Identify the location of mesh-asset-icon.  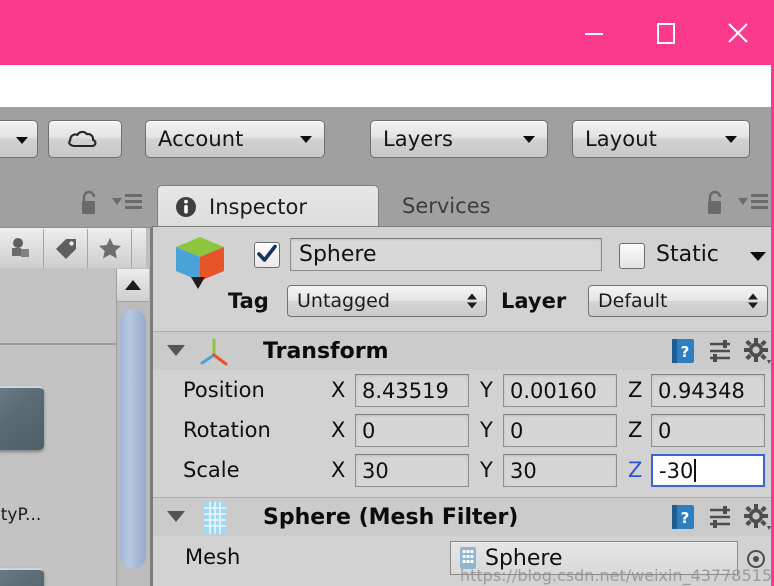
(468, 558).